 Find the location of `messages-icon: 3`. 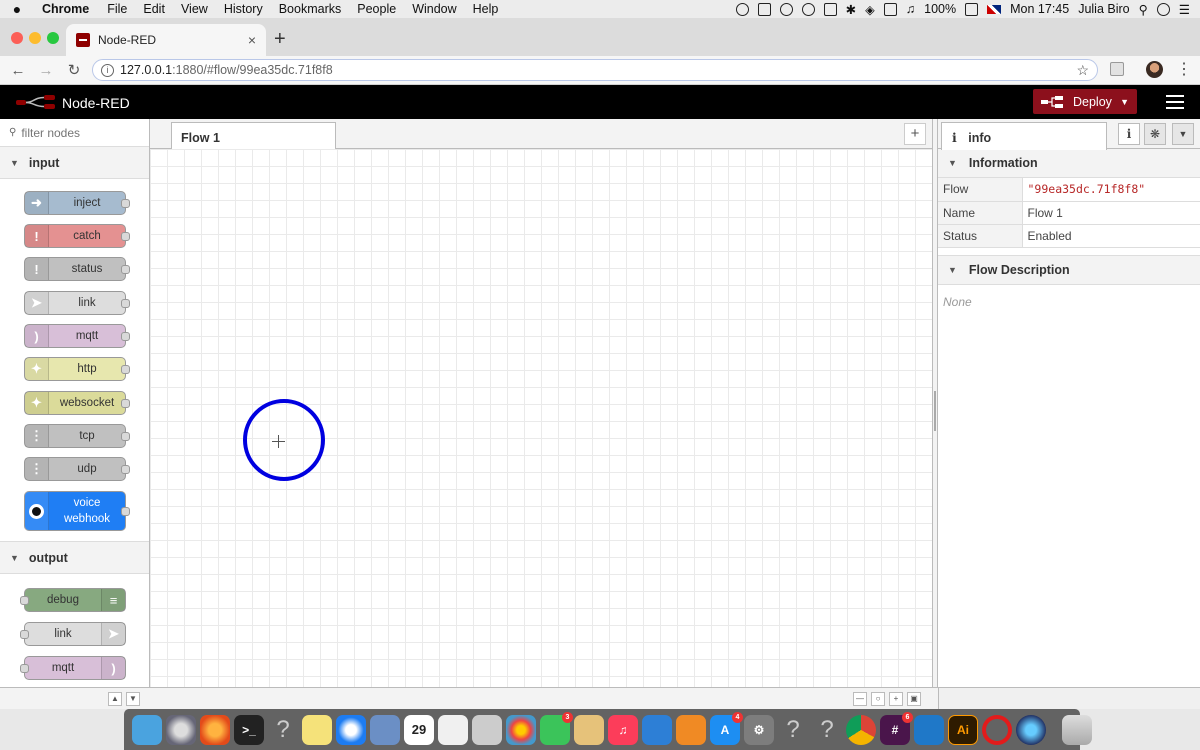

messages-icon: 3 is located at coordinates (556, 728).